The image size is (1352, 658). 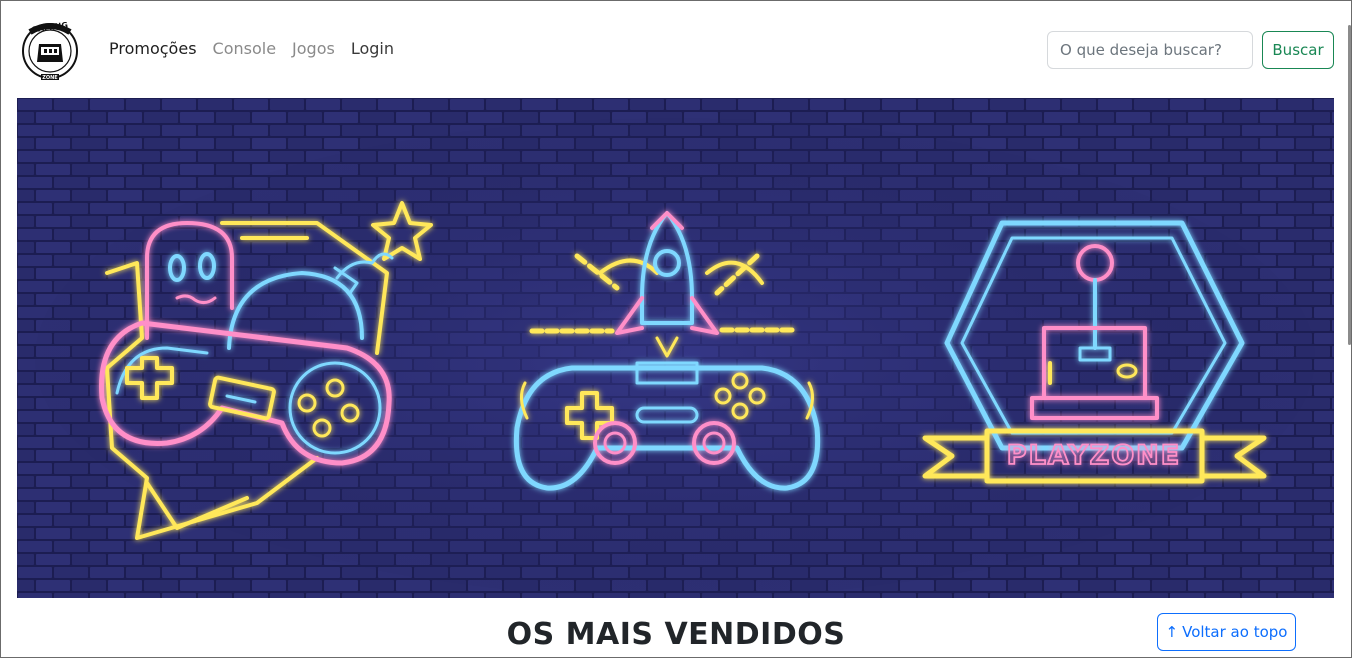 What do you see at coordinates (313, 48) in the screenshot?
I see `nav-link-jogos: Jogos` at bounding box center [313, 48].